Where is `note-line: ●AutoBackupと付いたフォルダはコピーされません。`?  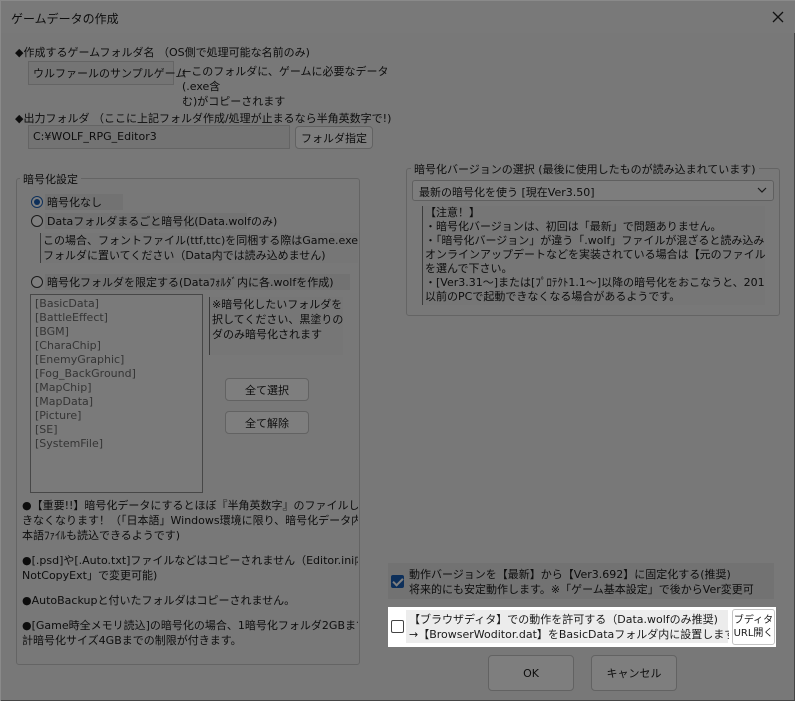 note-line: ●AutoBackupと付いたフォルダはコピーされません。 is located at coordinates (159, 600).